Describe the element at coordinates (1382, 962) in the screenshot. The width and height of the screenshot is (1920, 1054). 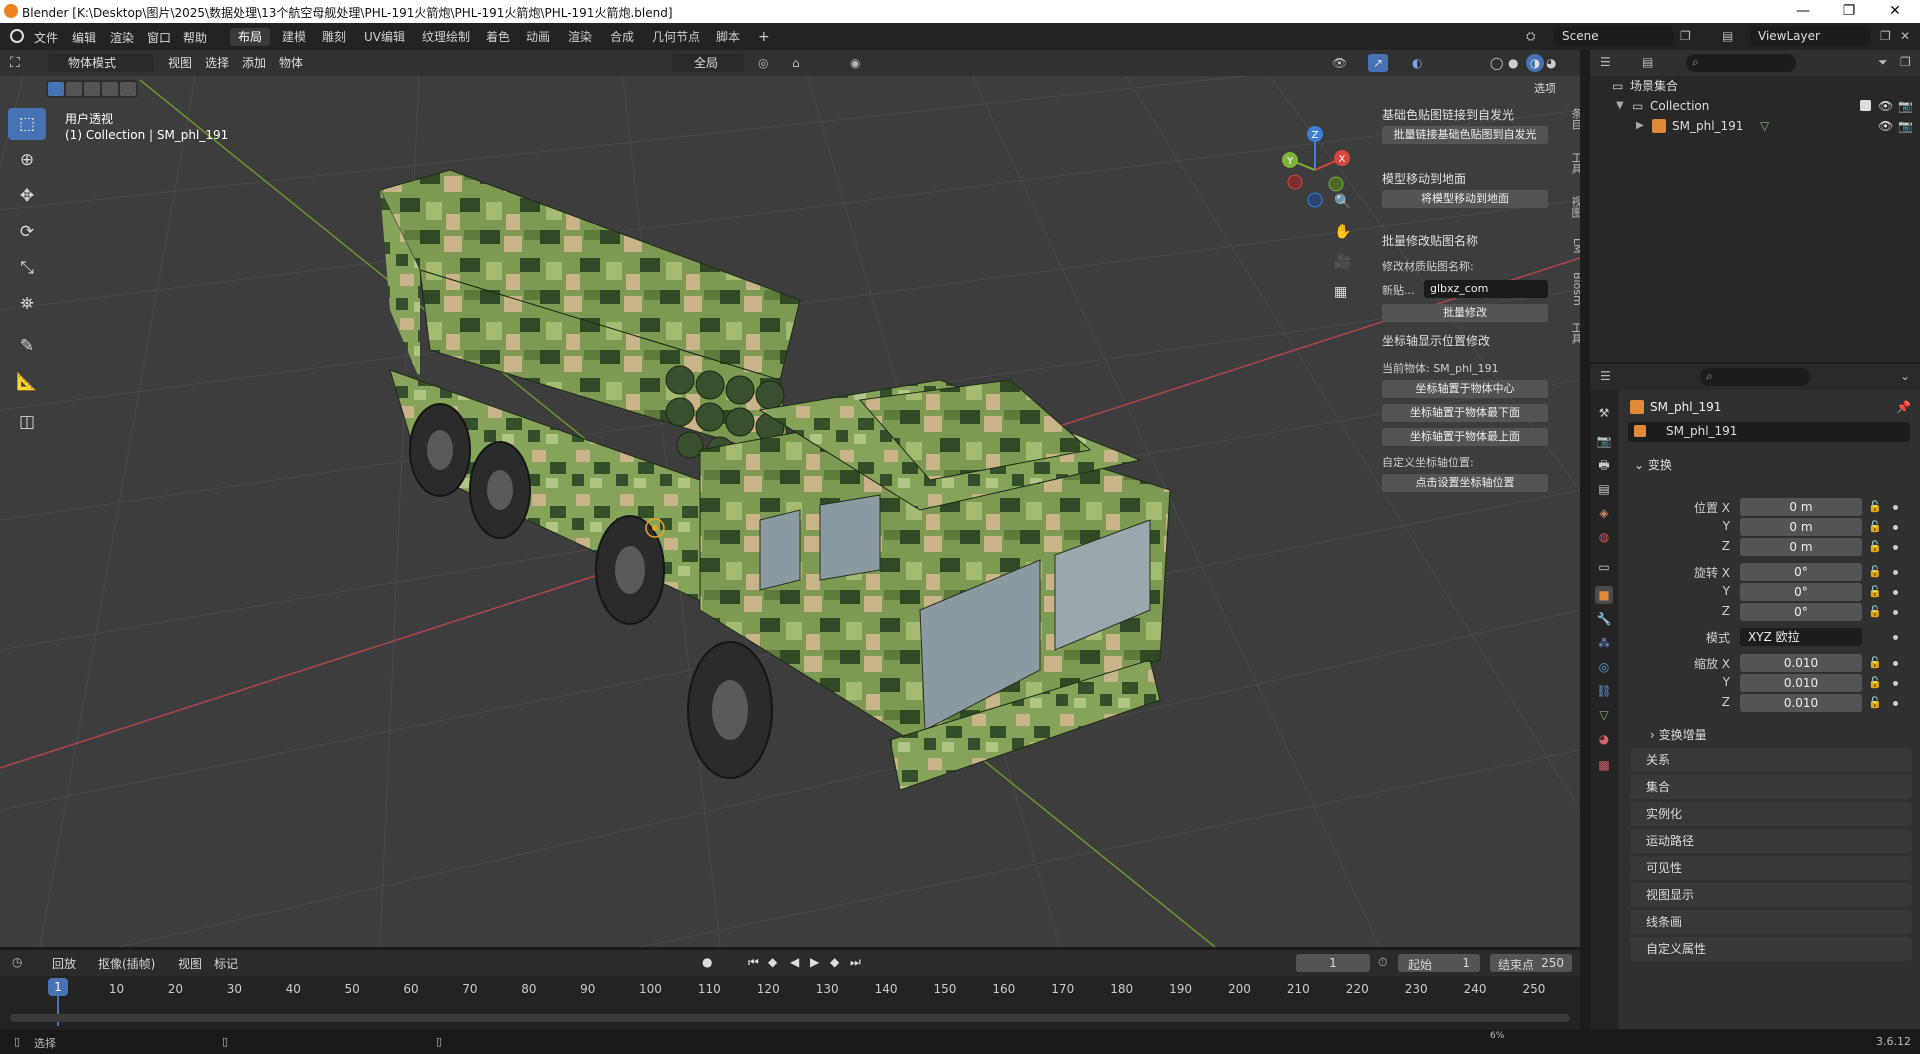
I see `preview-range-icon: ⏱` at that location.